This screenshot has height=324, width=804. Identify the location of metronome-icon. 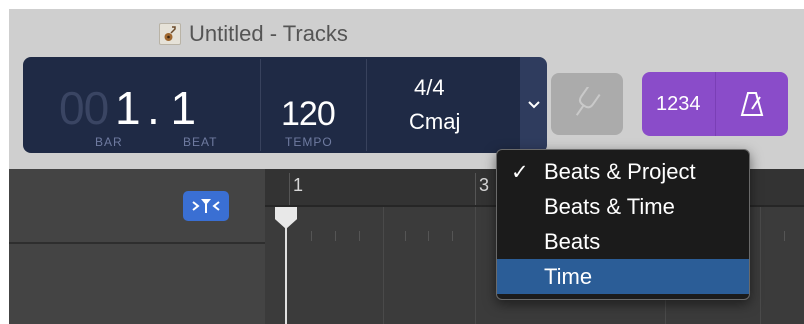
(752, 104).